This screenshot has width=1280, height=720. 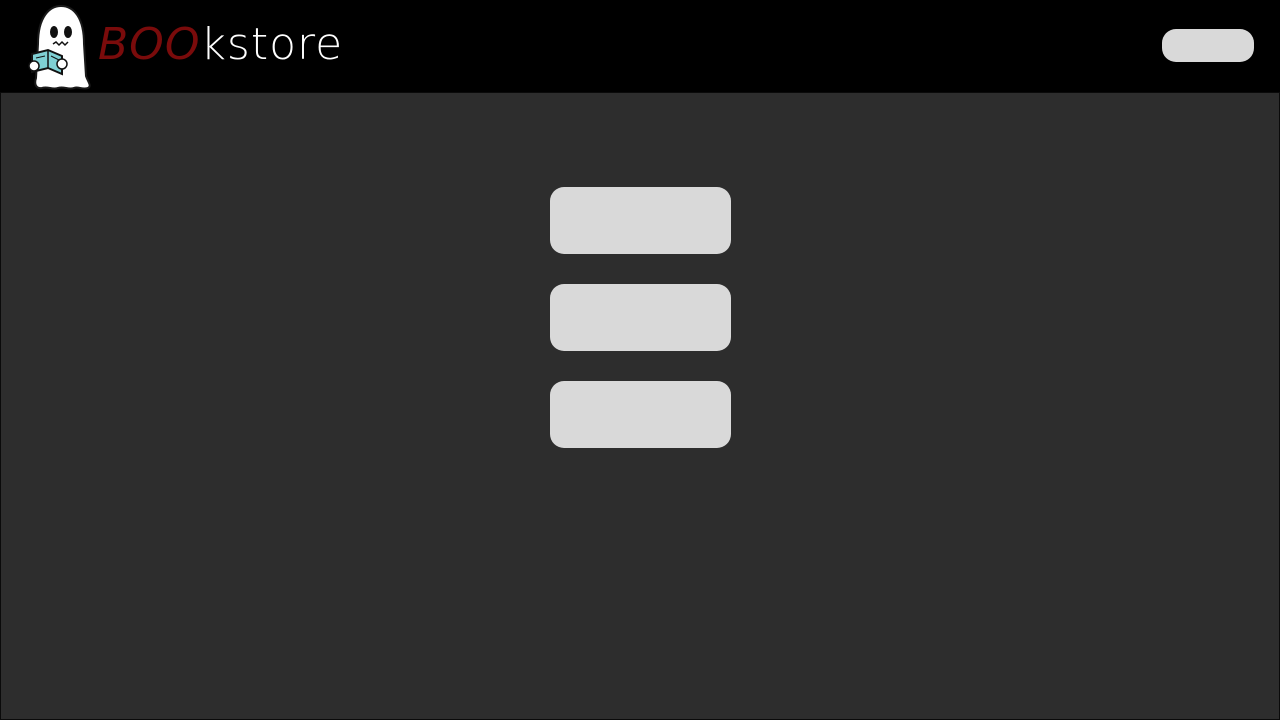 I want to click on brand-name: BOOkstore, so click(x=220, y=45).